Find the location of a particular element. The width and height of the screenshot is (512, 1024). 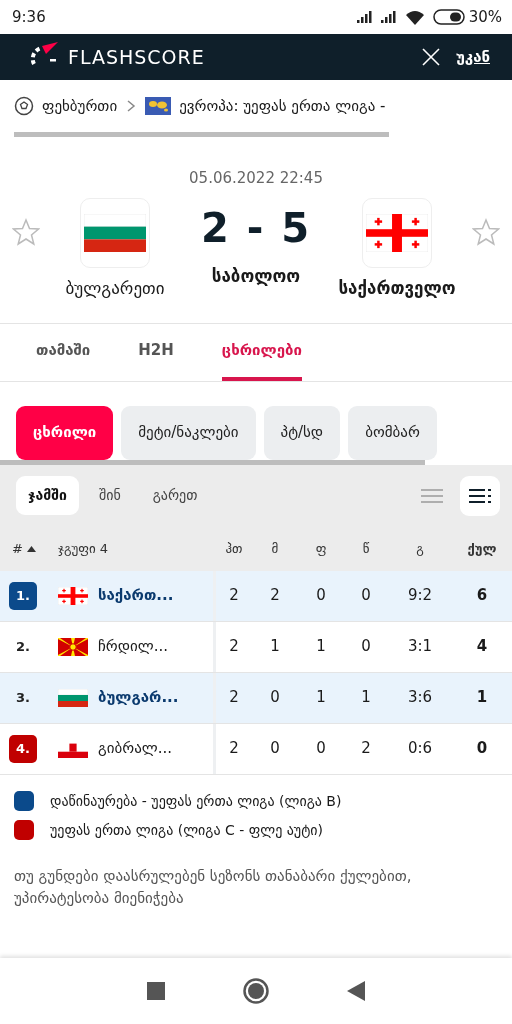

home-icon is located at coordinates (256, 991).